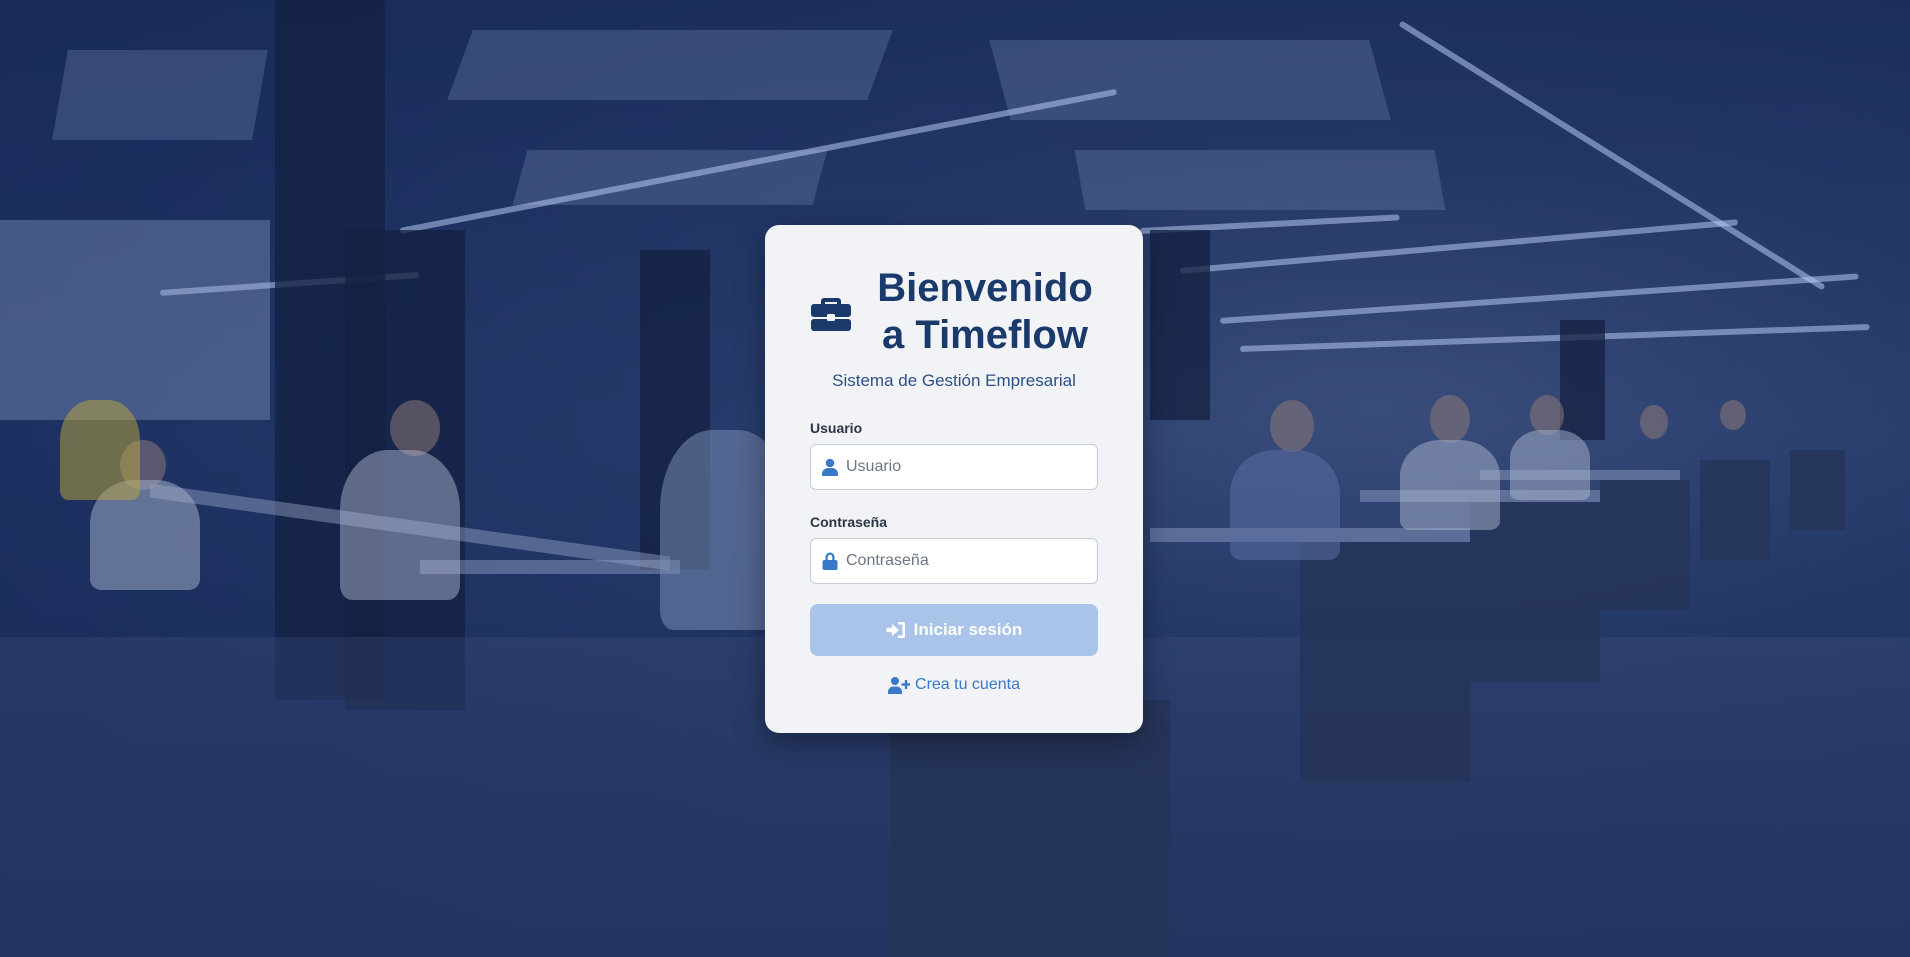 The height and width of the screenshot is (957, 1910). What do you see at coordinates (954, 380) in the screenshot?
I see `page-subtitle: Sistema de Gestión Empresarial` at bounding box center [954, 380].